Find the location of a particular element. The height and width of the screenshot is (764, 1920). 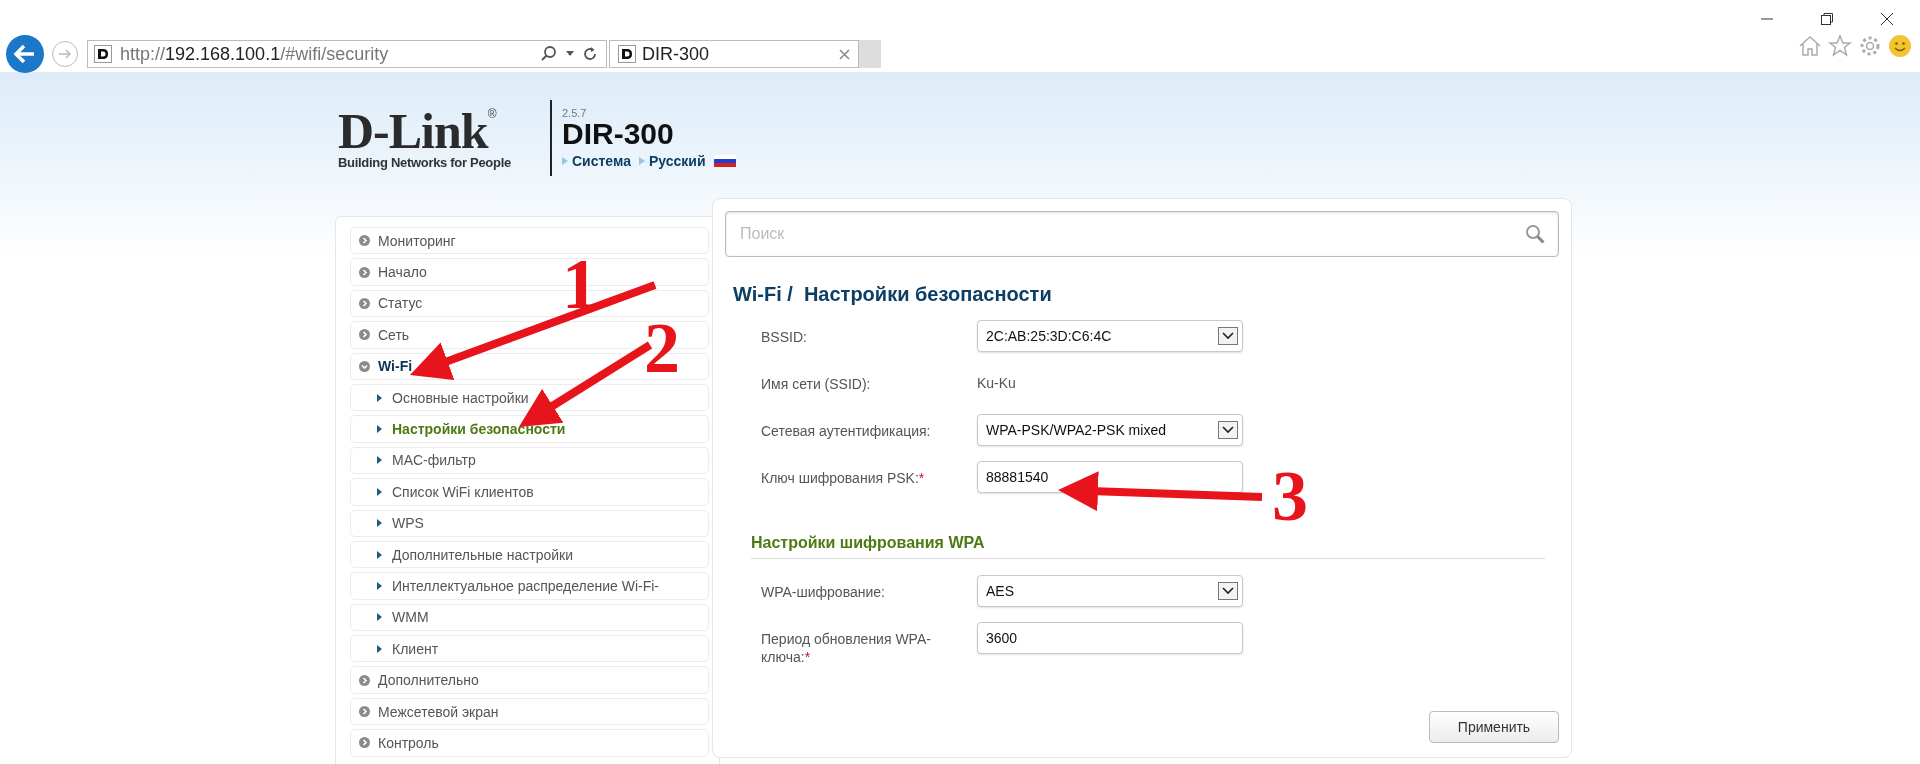

field-label: Период обновления WPA-ключа:* is located at coordinates (846, 648).